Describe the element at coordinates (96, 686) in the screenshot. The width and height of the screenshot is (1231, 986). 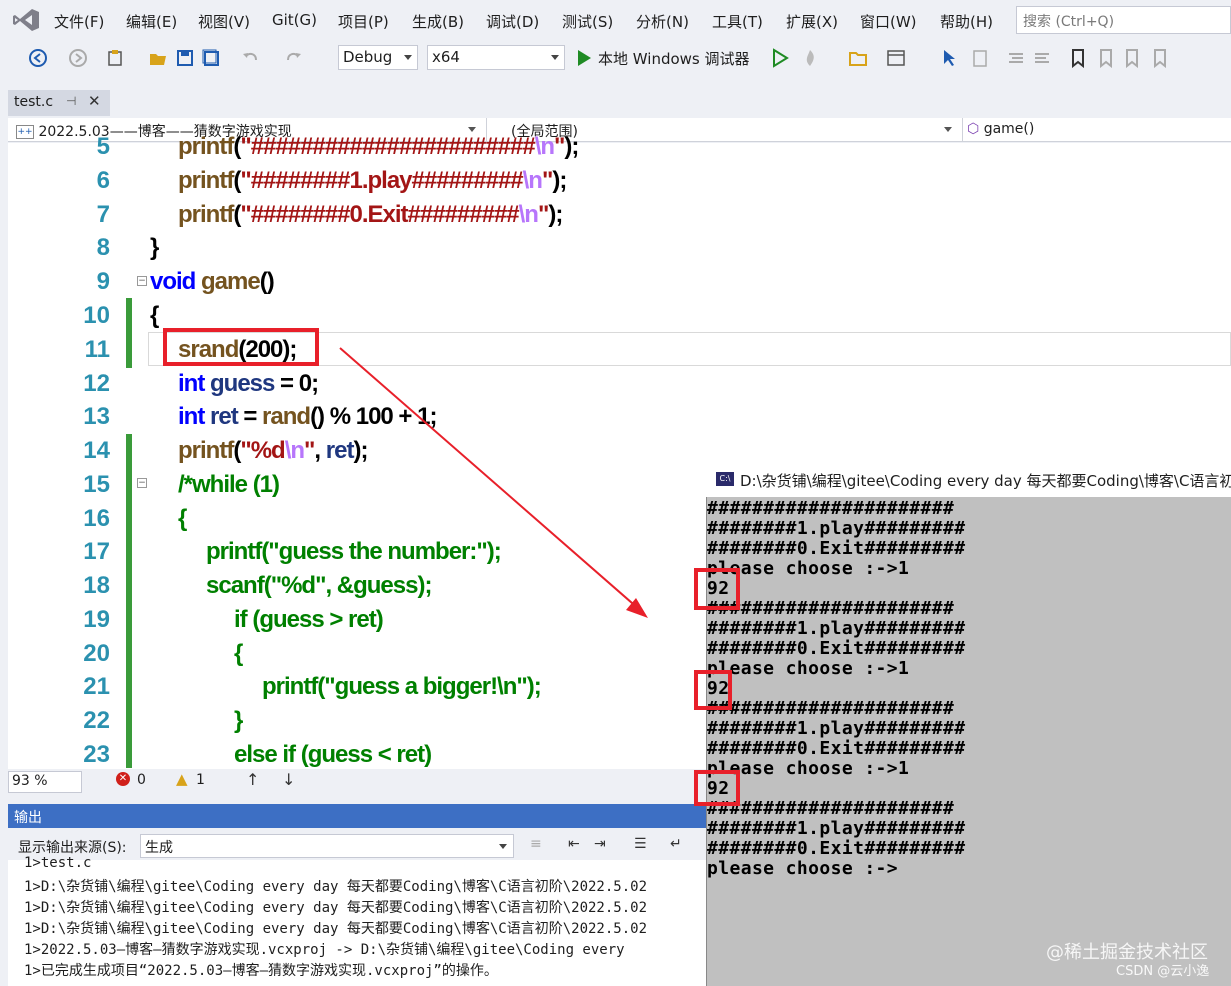
I see `line-number: 21` at that location.